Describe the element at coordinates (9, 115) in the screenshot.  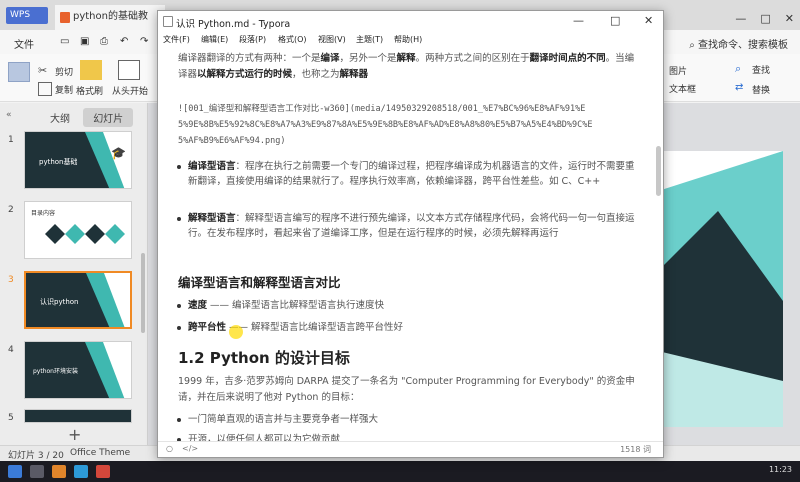
I see `collapse-panel-icon: «` at that location.